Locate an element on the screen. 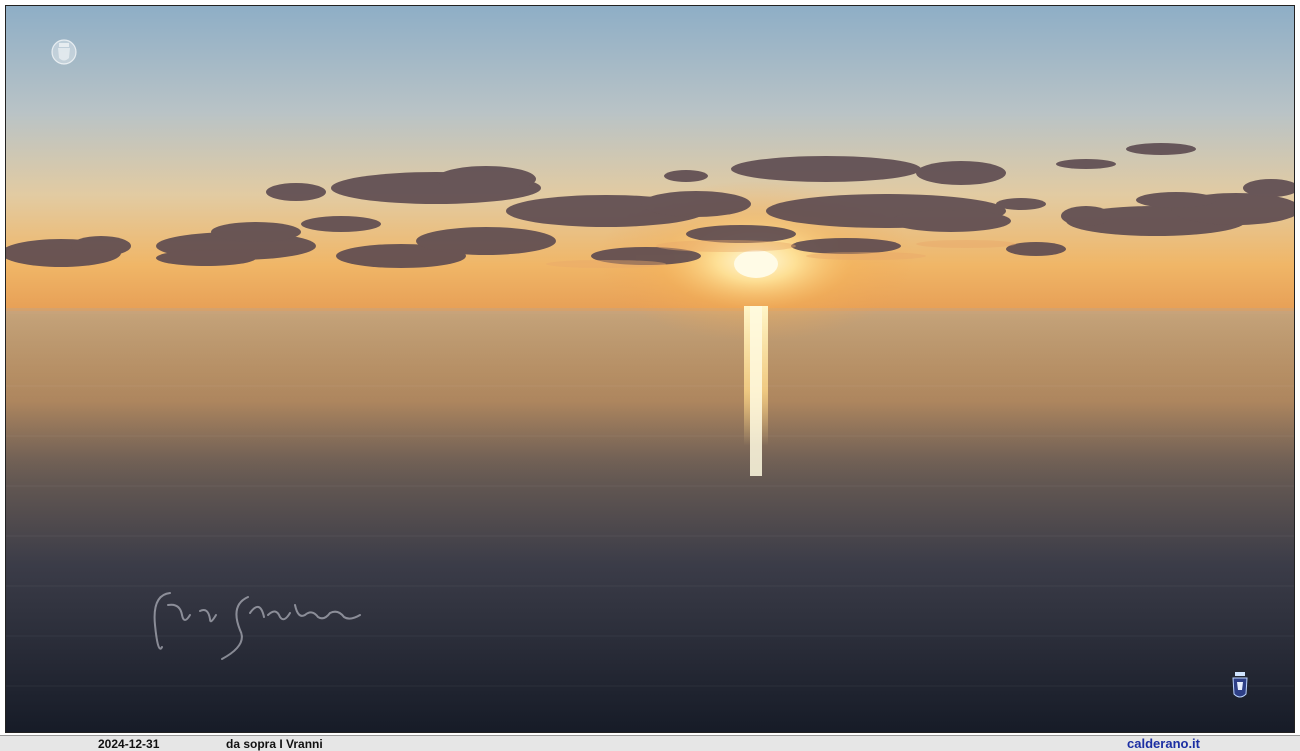 The image size is (1300, 751). knight-icon is located at coordinates (1240, 686).